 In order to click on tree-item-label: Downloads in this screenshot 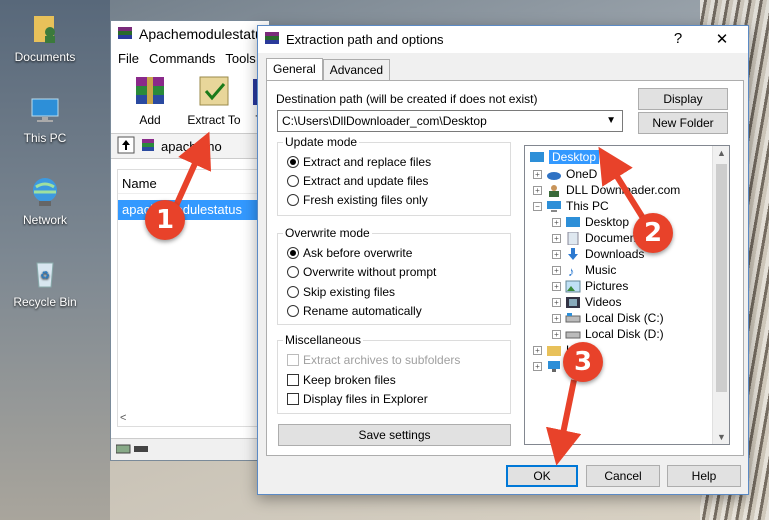, I will do `click(615, 254)`.